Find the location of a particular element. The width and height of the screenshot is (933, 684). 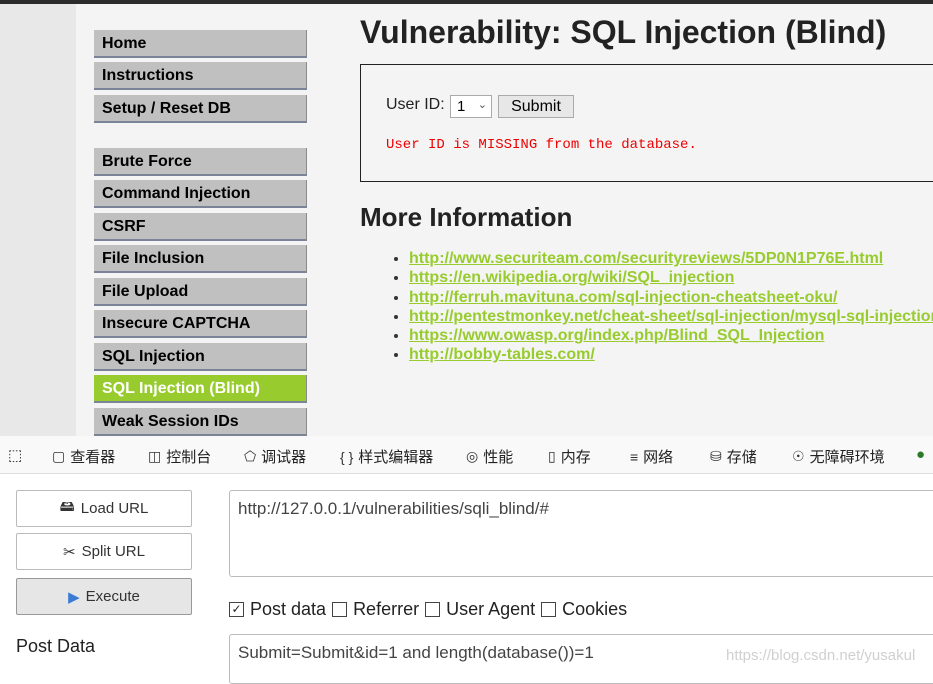

sidebar-item-sql-injection: SQL Injection is located at coordinates (200, 357).